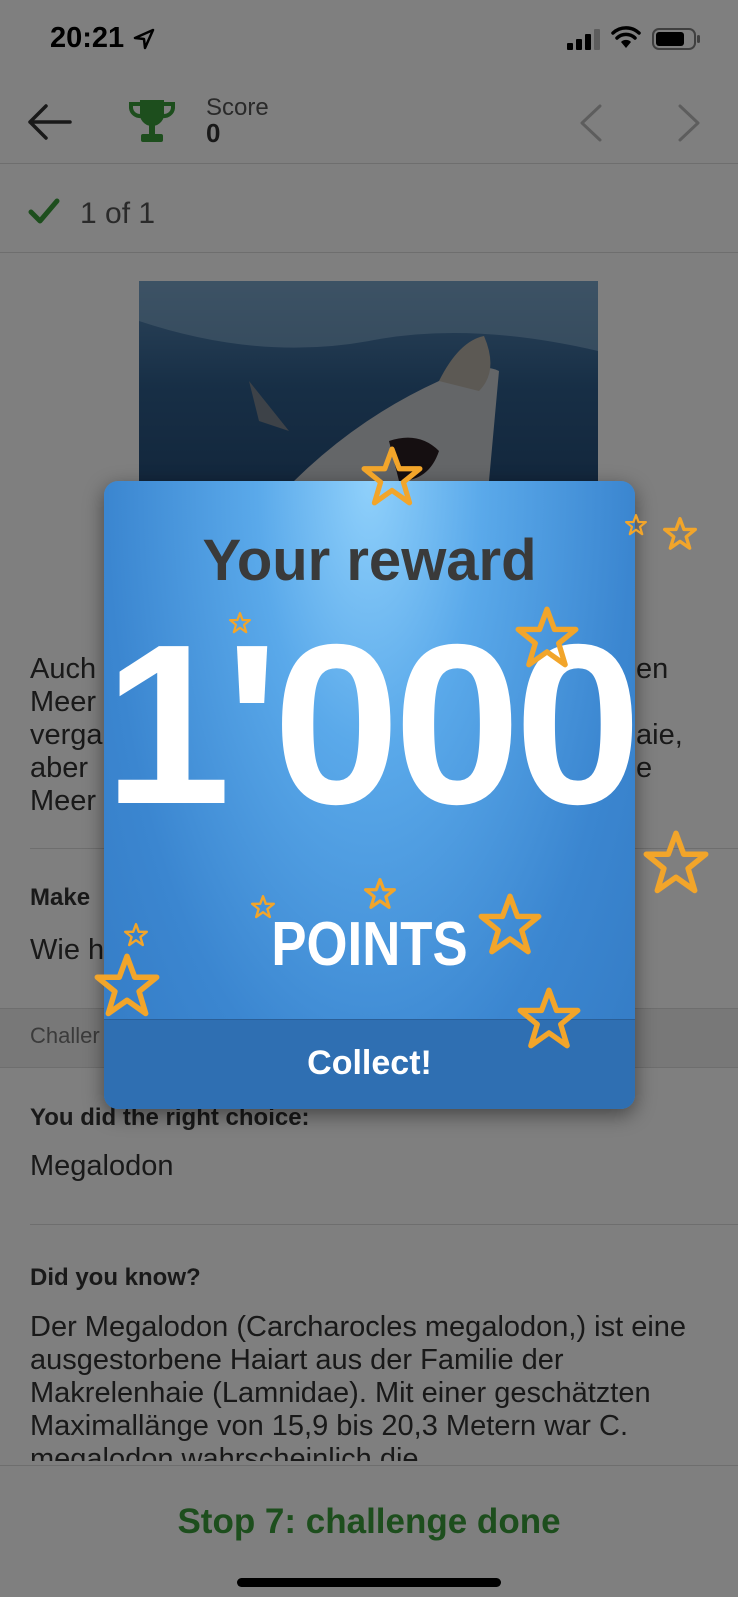  I want to click on reward-title: Your reward, so click(369, 560).